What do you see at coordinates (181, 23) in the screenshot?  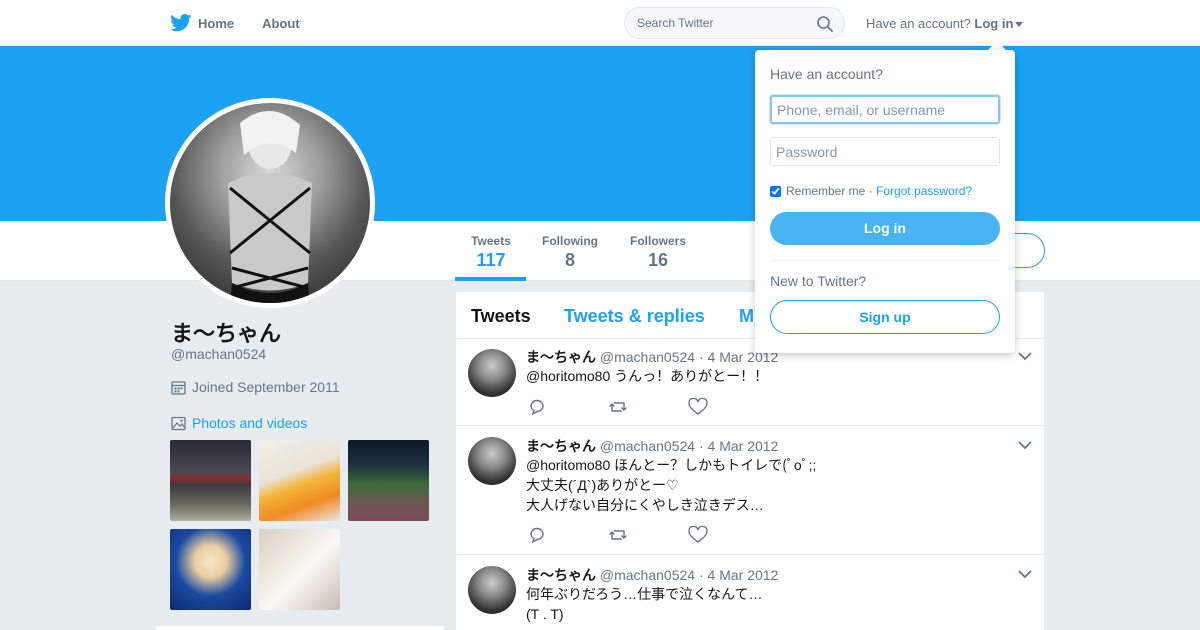 I see `twitter-bird-icon` at bounding box center [181, 23].